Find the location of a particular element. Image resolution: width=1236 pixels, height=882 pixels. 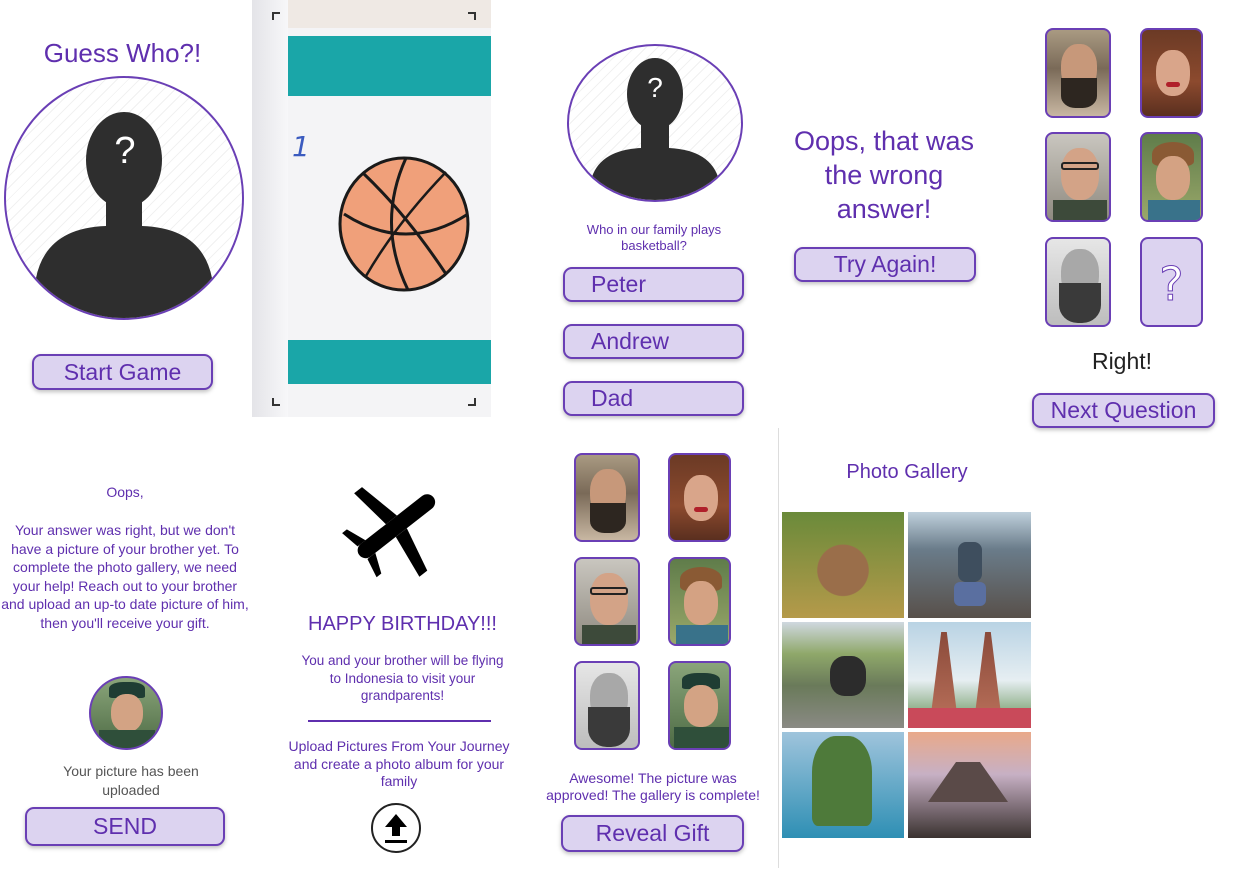

start-game-label: Start Game is located at coordinates (122, 371).